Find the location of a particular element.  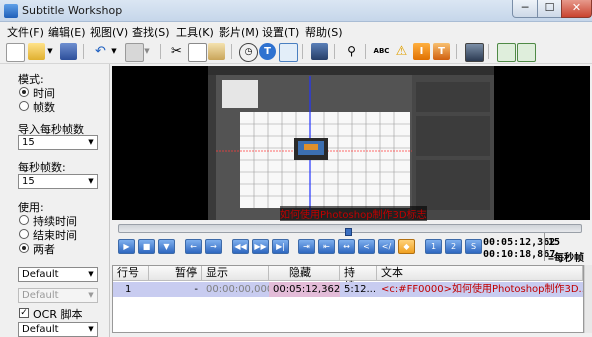

menu-tools: 工具(K) is located at coordinates (195, 32).